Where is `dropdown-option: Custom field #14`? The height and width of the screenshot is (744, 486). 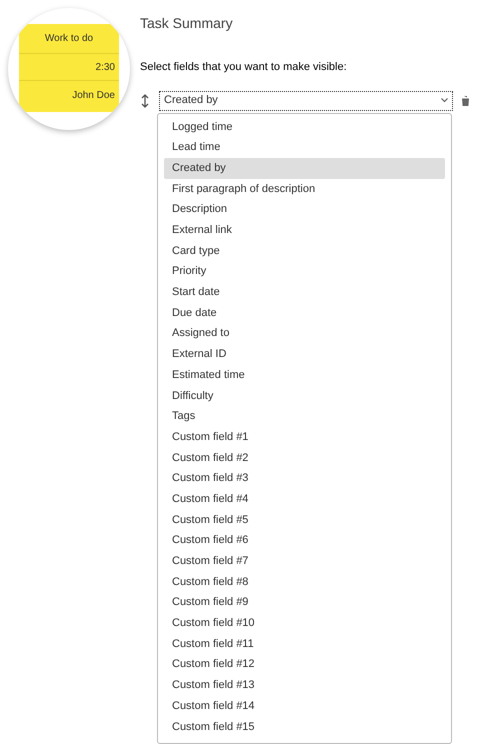
dropdown-option: Custom field #14 is located at coordinates (304, 706).